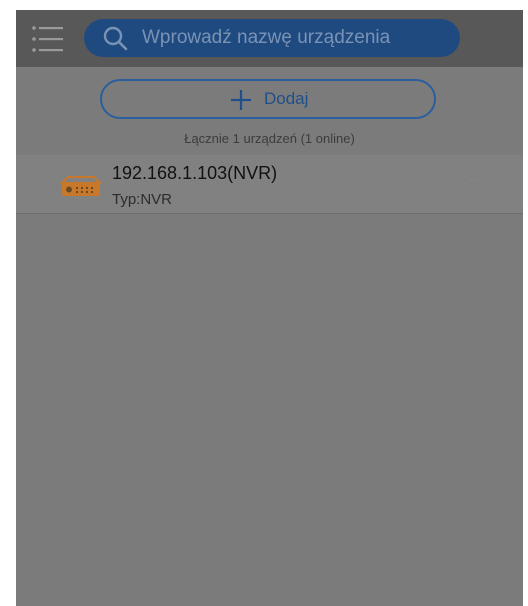 This screenshot has width=528, height=606. I want to click on search-input: Wprowadź nazwę urządzenia, so click(272, 38).